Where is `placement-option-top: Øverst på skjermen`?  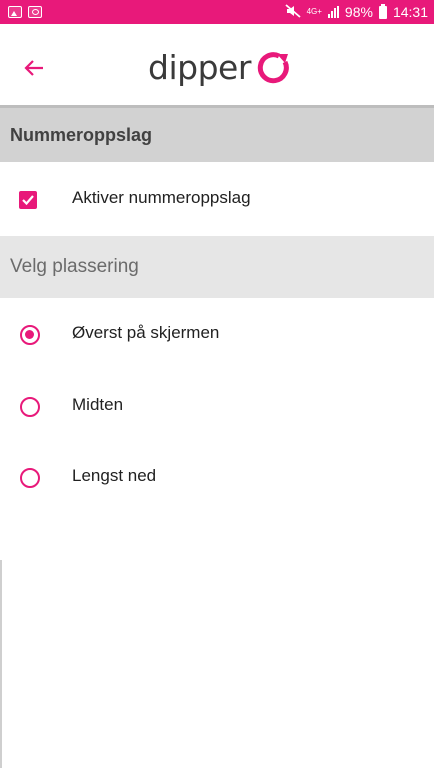
placement-option-top: Øverst på skjermen is located at coordinates (217, 335).